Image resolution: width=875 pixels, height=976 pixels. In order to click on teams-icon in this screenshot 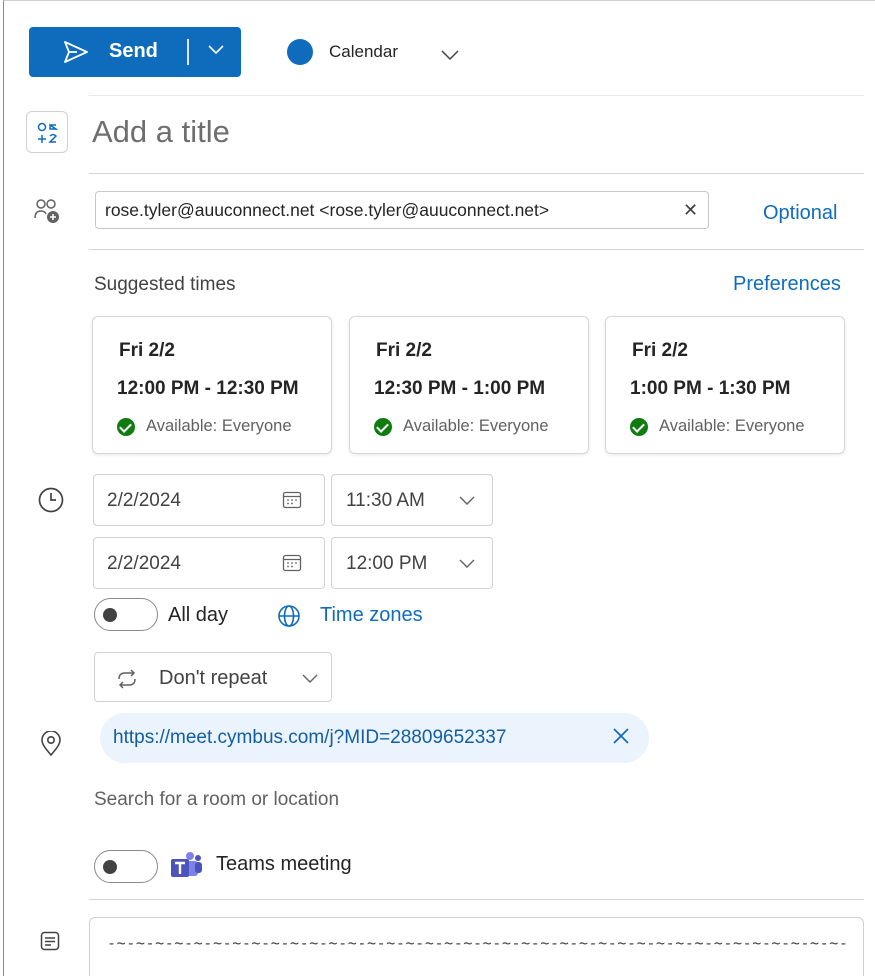, I will do `click(186, 864)`.